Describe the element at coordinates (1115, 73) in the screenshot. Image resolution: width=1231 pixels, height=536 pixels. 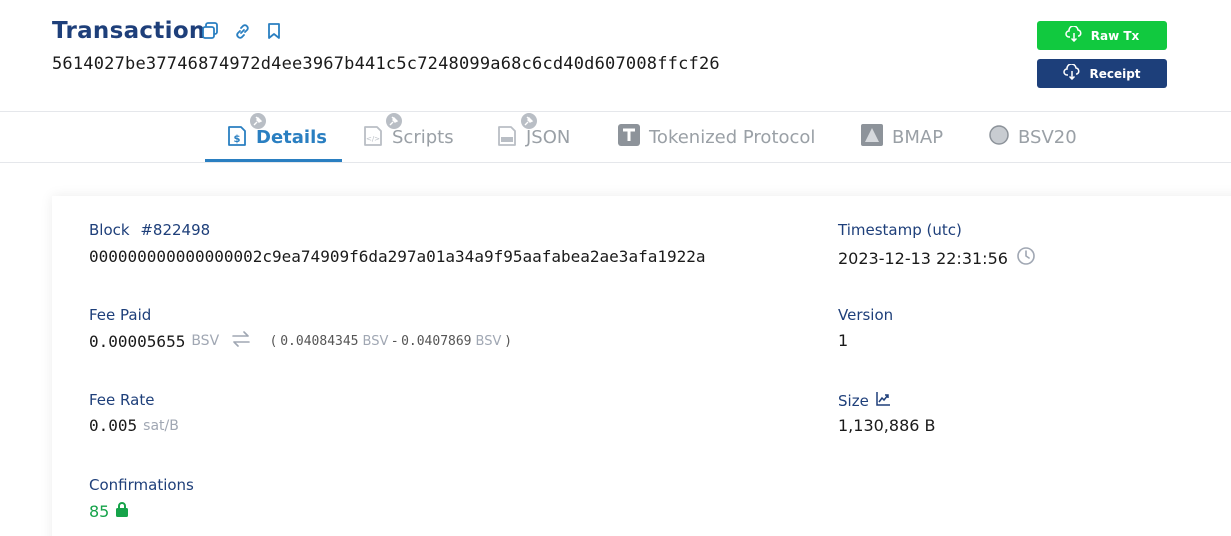
I see `receipt-label: Receipt` at that location.